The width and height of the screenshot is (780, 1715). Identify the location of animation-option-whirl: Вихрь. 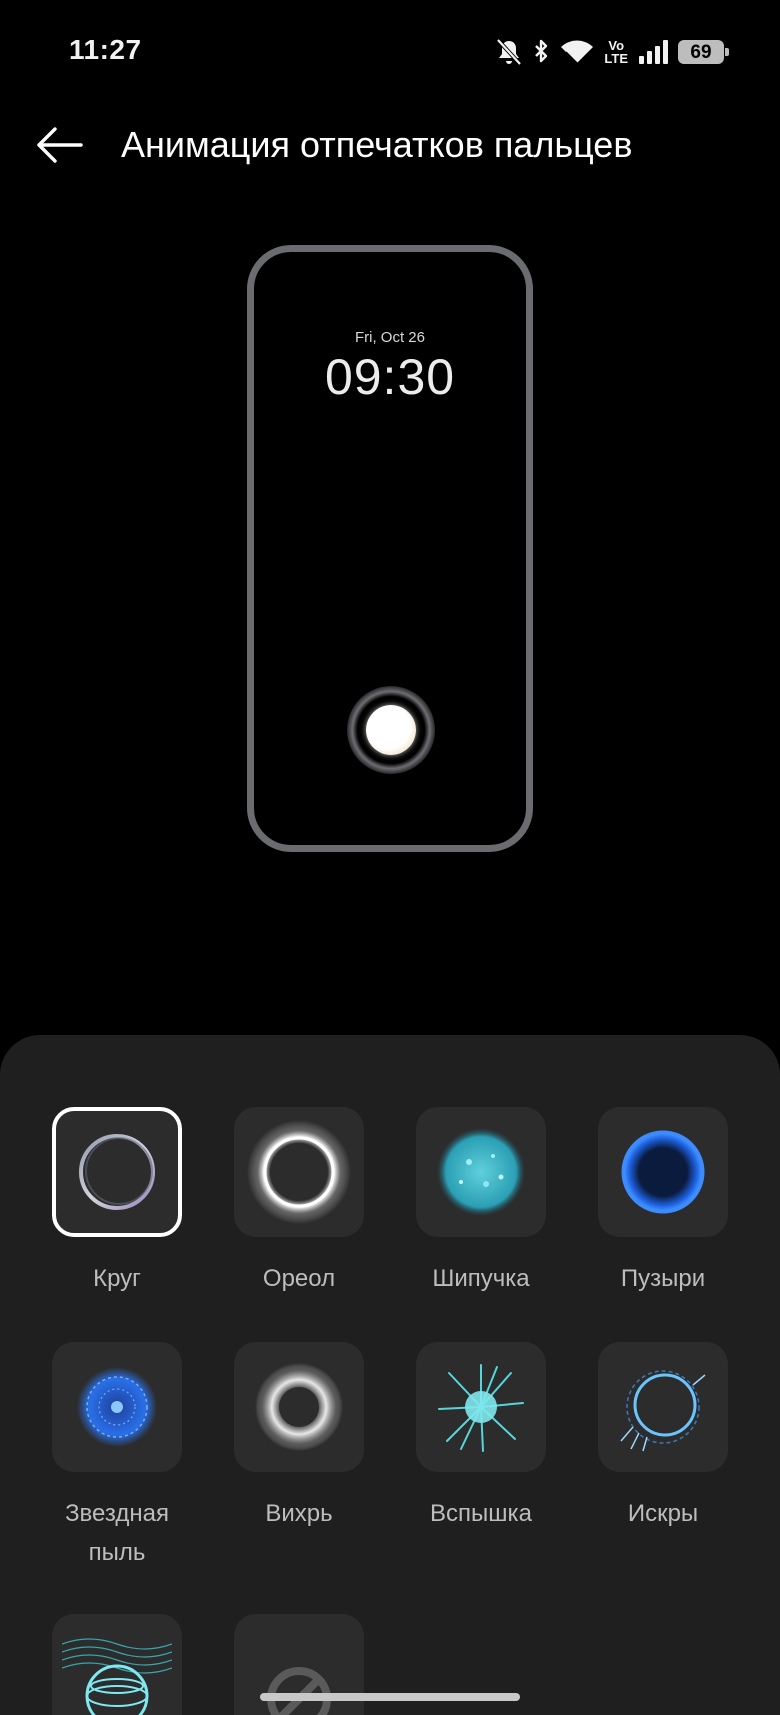
(299, 1437).